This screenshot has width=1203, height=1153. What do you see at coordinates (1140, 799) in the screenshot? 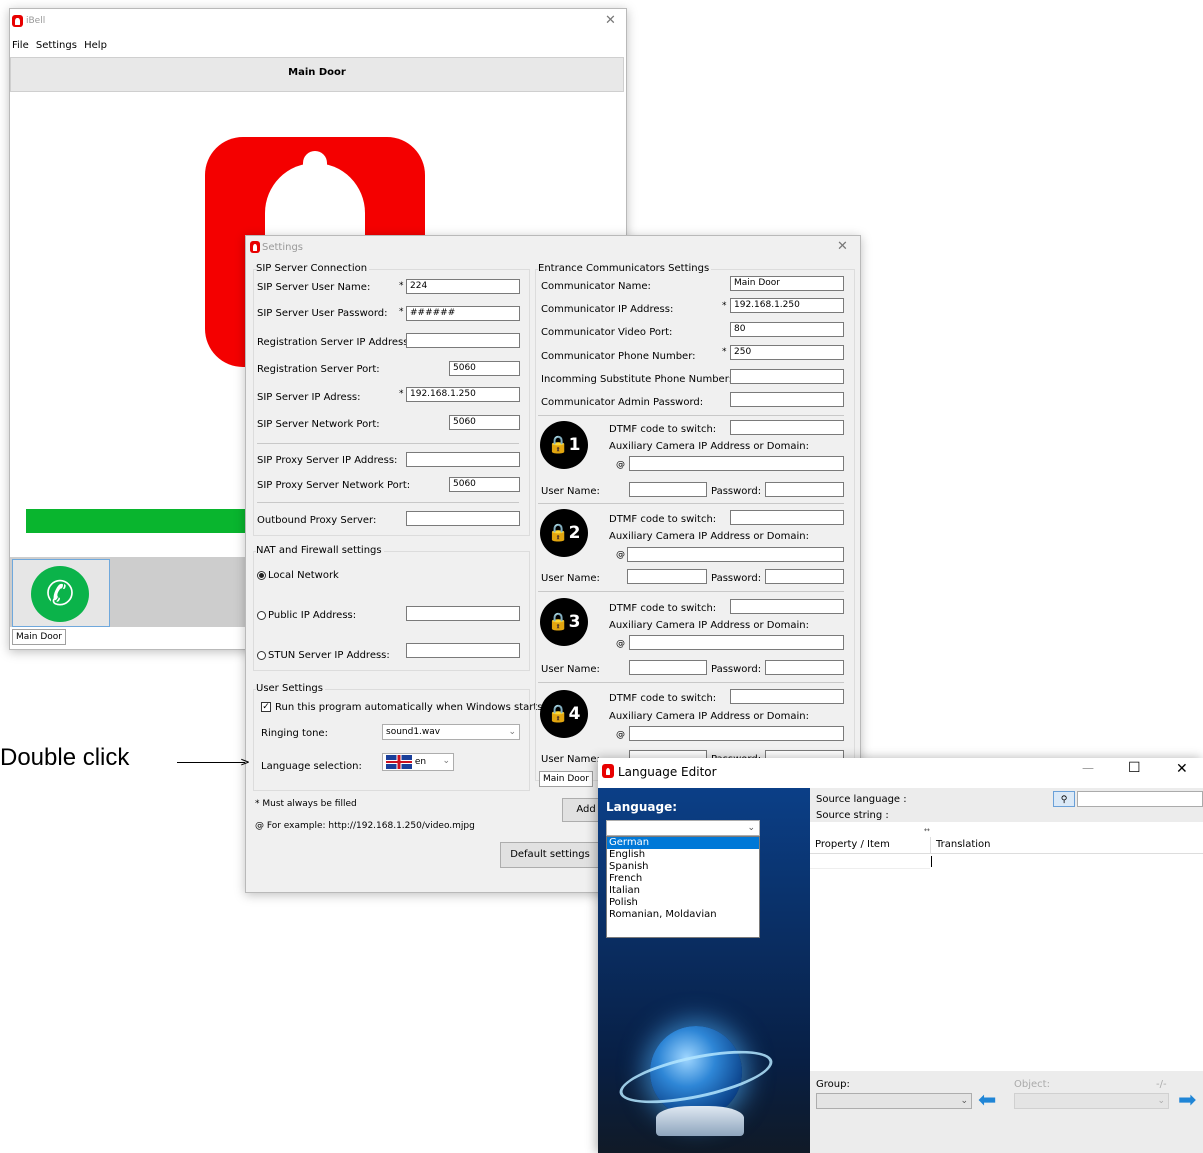
I see `search-input` at bounding box center [1140, 799].